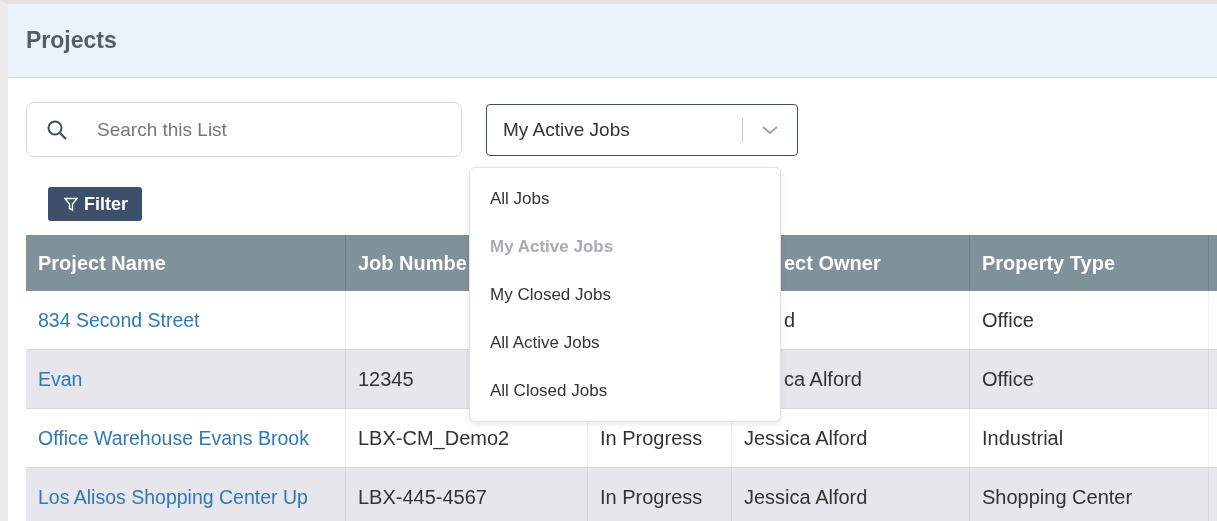 The image size is (1217, 521). I want to click on chevron-down-icon, so click(770, 129).